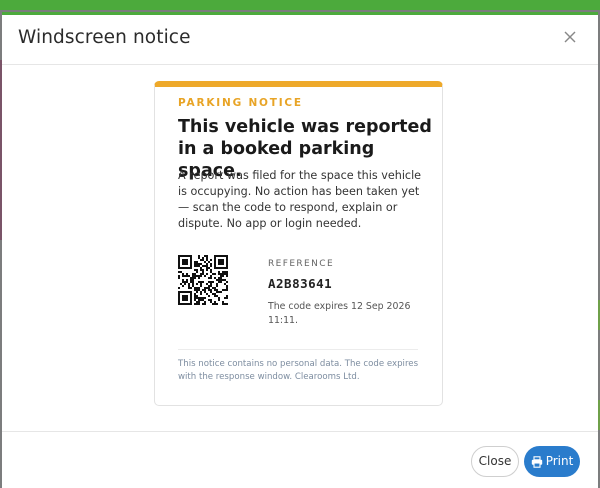 The width and height of the screenshot is (600, 488). Describe the element at coordinates (300, 283) in the screenshot. I see `reference-code: A2B83641` at that location.